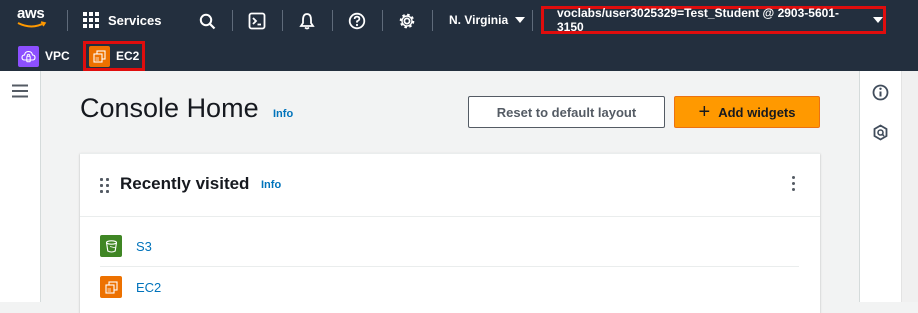  What do you see at coordinates (32, 24) in the screenshot?
I see `aws-smile-icon` at bounding box center [32, 24].